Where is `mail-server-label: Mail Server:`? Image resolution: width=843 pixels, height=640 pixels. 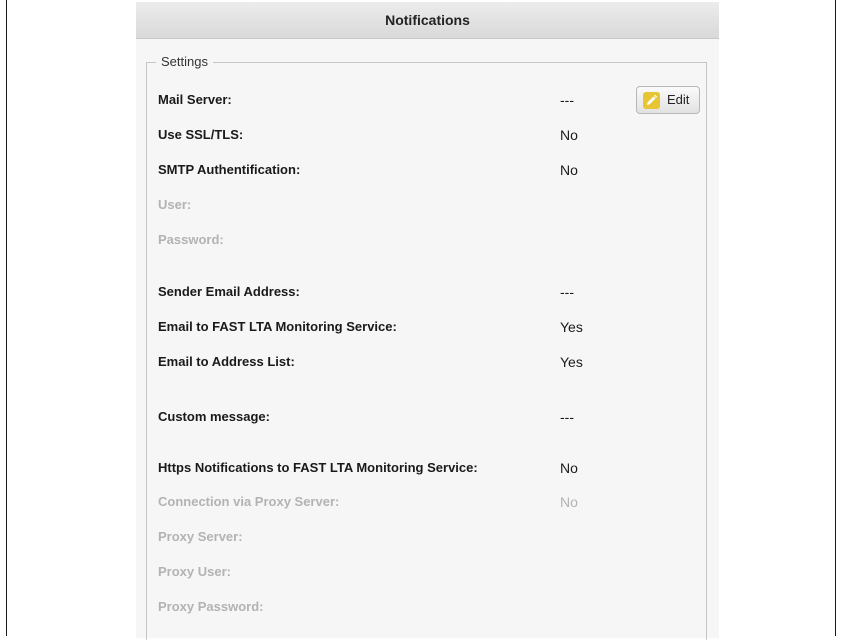 mail-server-label: Mail Server: is located at coordinates (195, 99).